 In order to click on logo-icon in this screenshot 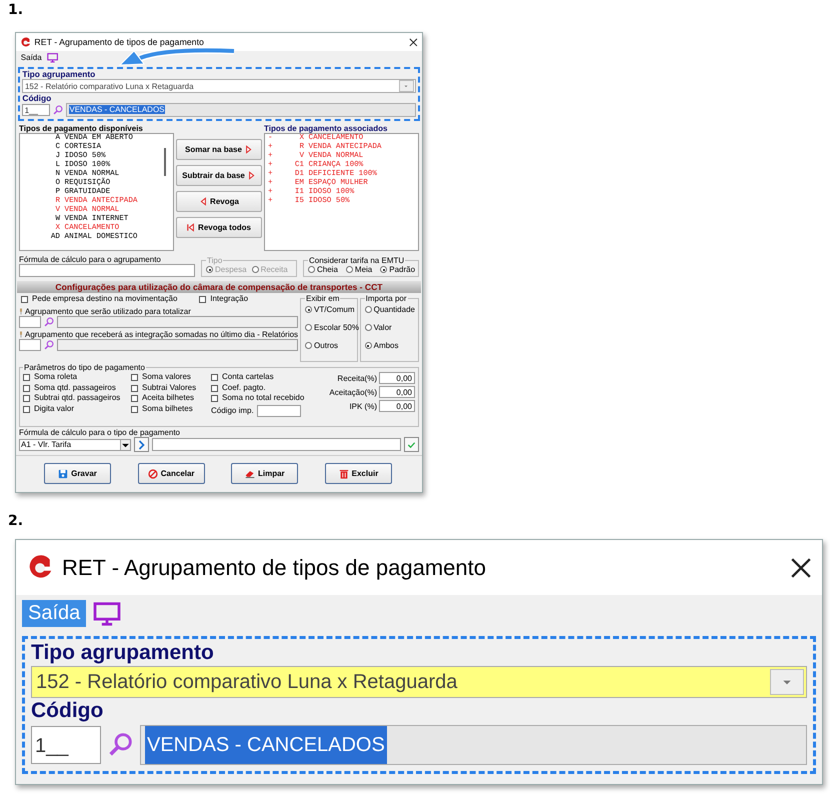, I will do `click(26, 42)`.